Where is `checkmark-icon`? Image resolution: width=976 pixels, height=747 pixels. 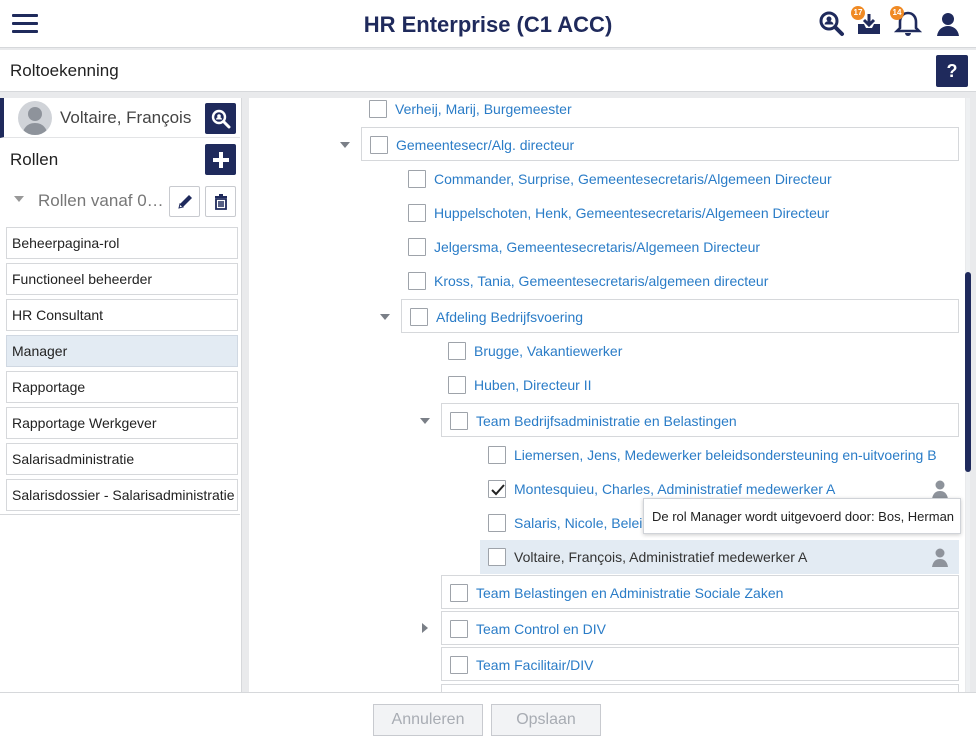
checkmark-icon is located at coordinates (498, 490).